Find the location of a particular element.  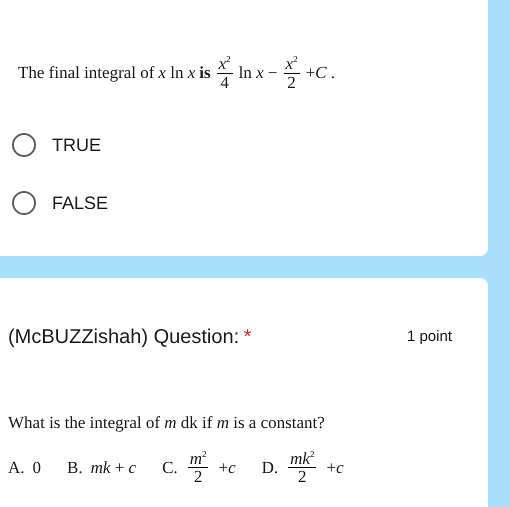

math-expression: +C . is located at coordinates (320, 73).